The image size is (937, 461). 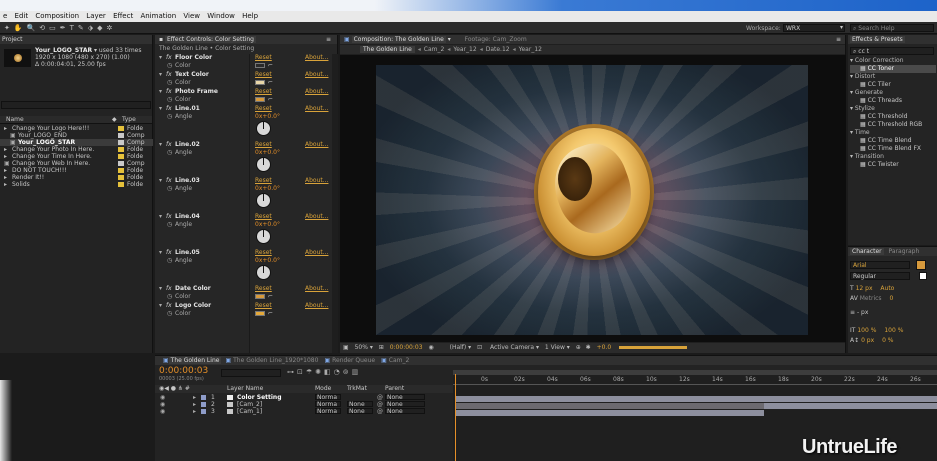 I want to click on tool-icons: ✦✋🔍⟲▭✒T✎⬗◆✲, so click(x=60, y=28).